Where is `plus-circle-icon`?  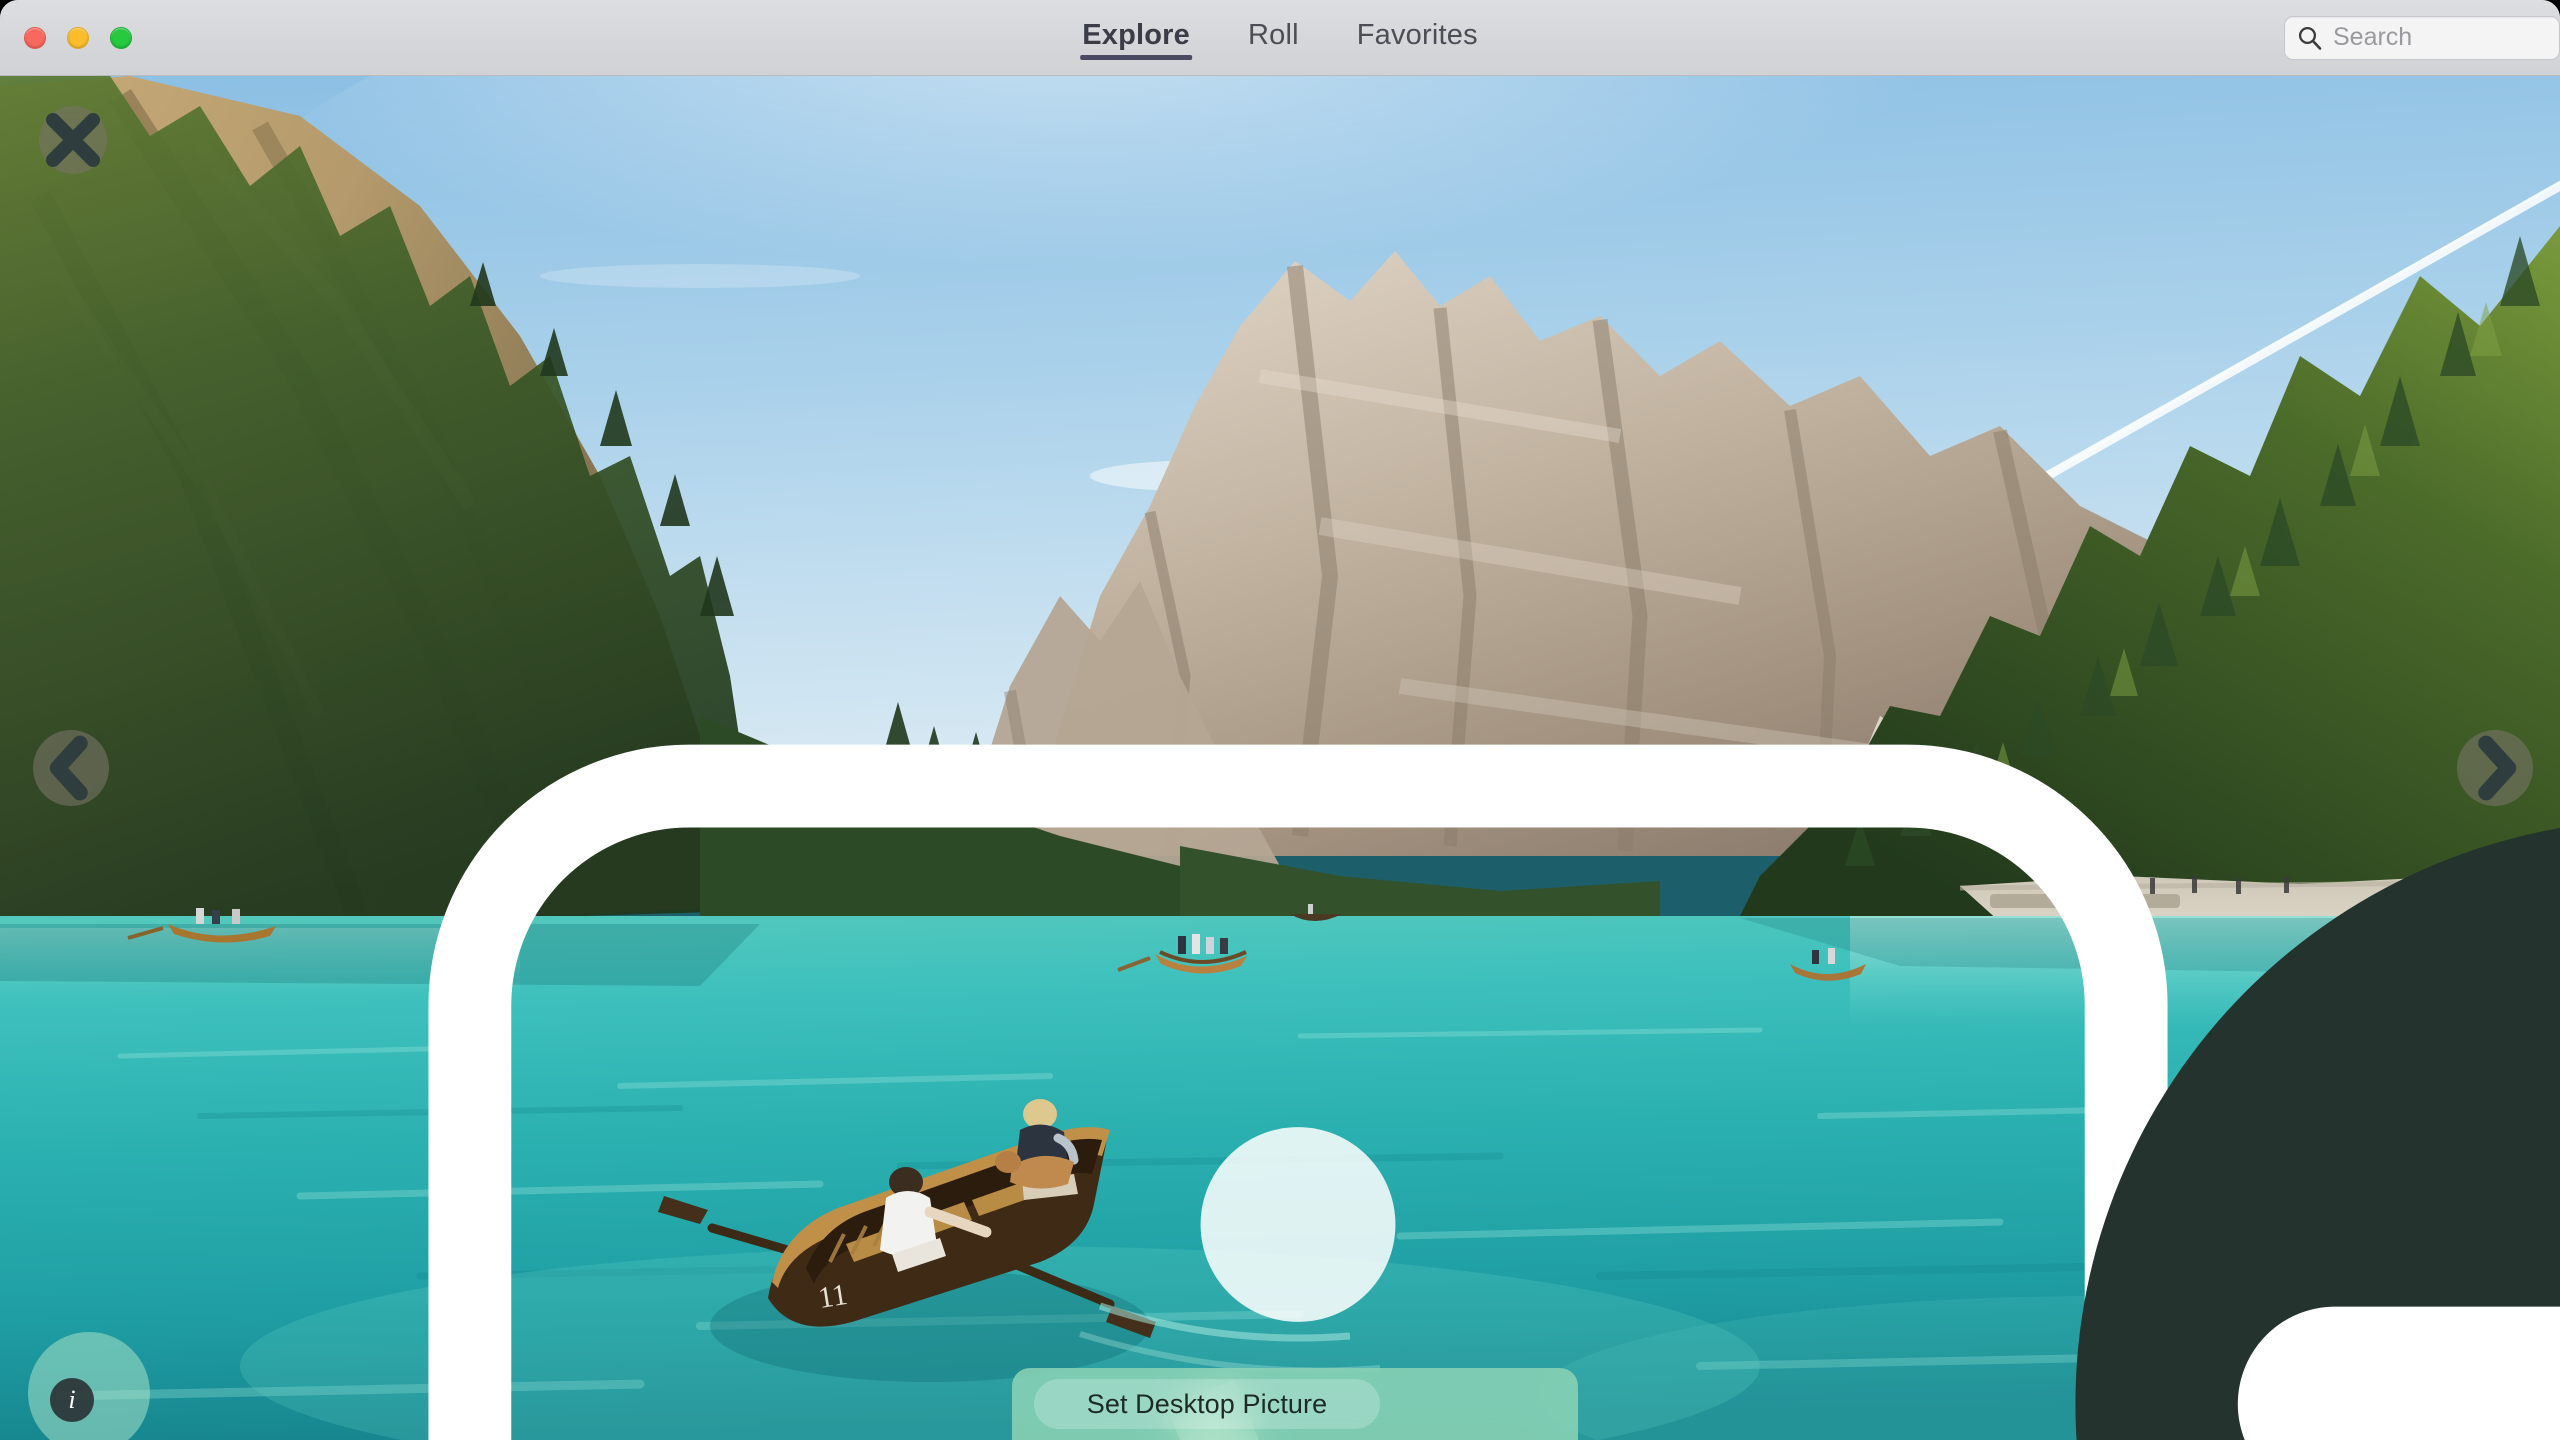 plus-circle-icon is located at coordinates (2317, 1134).